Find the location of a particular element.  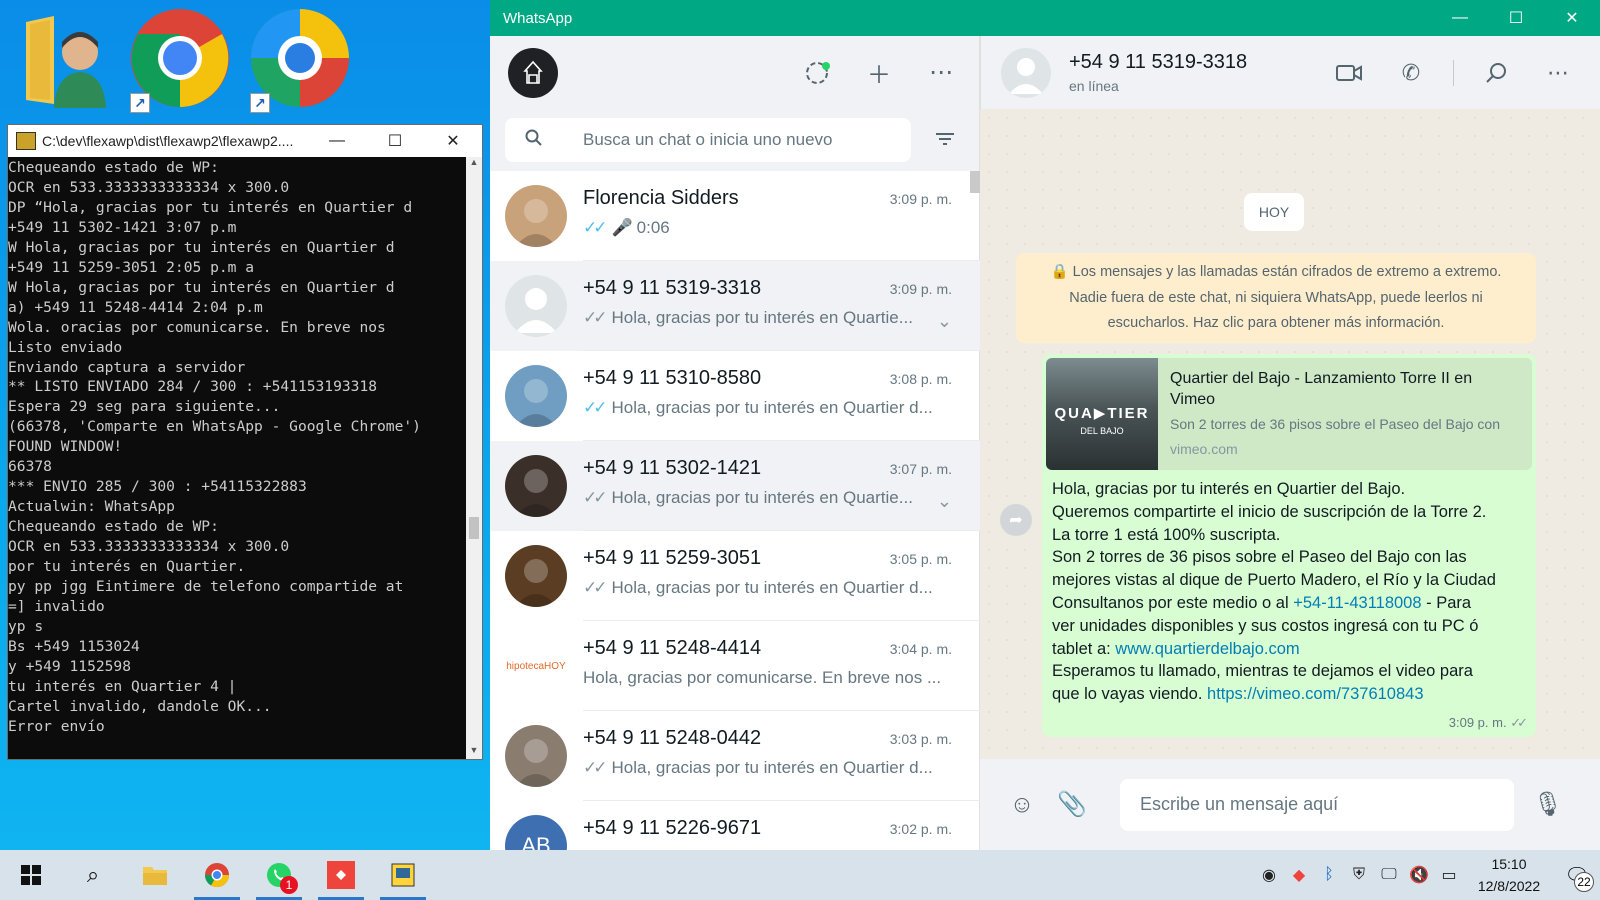

whatsapp-titlebar: WhatsApp — ☐ ✕ is located at coordinates (1045, 18).